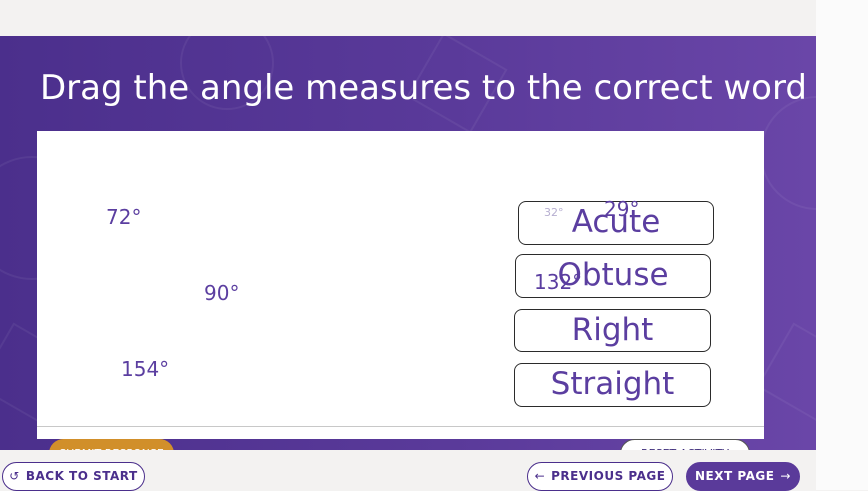 The height and width of the screenshot is (491, 868). I want to click on panel-divider, so click(400, 426).